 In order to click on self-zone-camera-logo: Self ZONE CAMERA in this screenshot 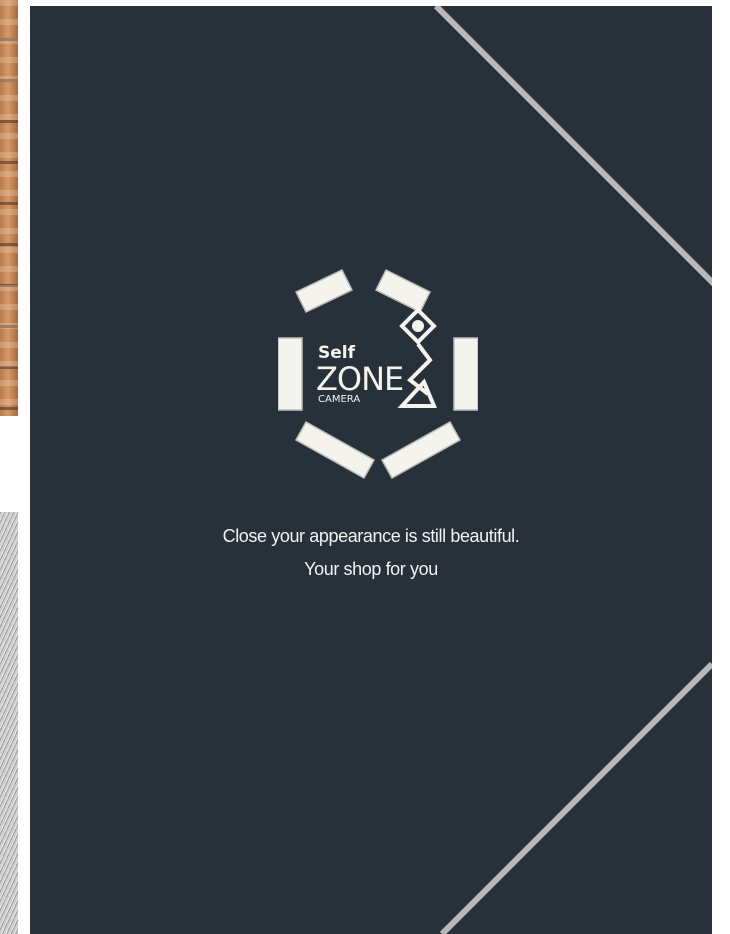, I will do `click(378, 374)`.